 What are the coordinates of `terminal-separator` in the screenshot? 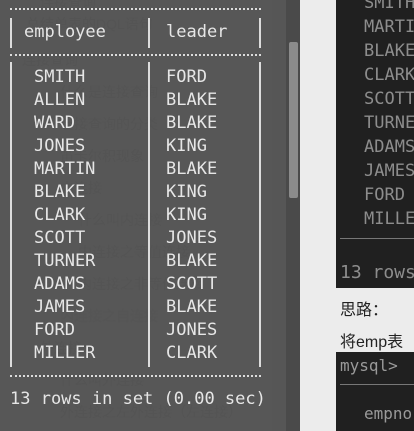 It's located at (377, 238).